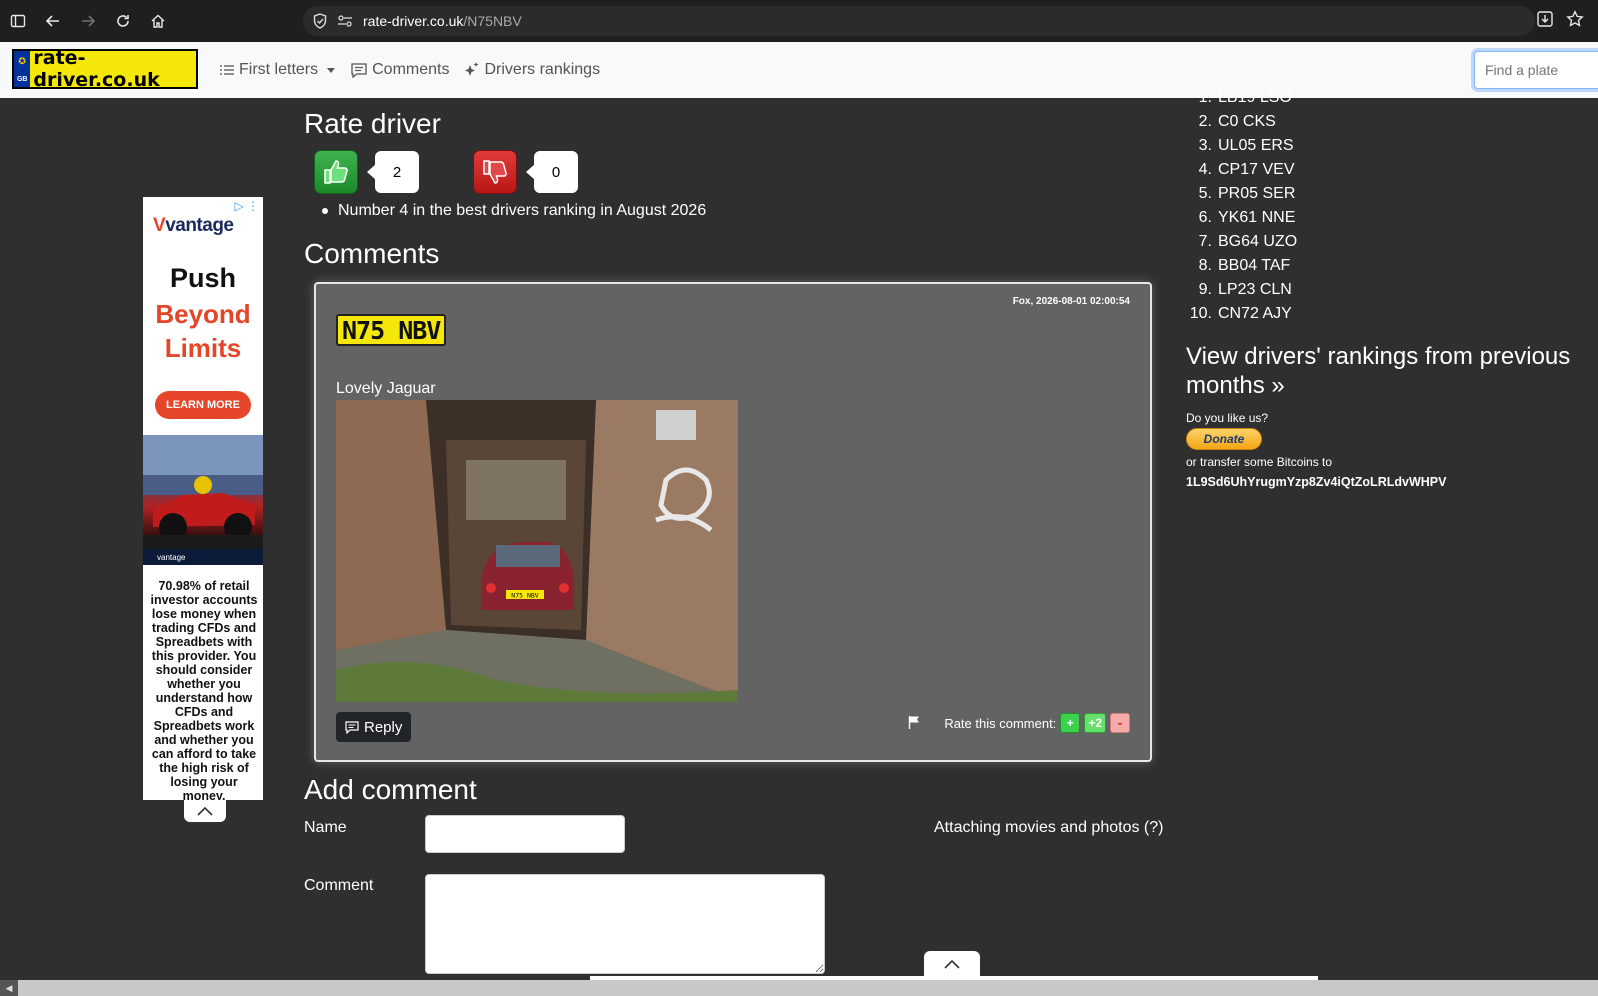 Image resolution: width=1598 pixels, height=996 pixels. Describe the element at coordinates (325, 827) in the screenshot. I see `name-label: Name` at that location.